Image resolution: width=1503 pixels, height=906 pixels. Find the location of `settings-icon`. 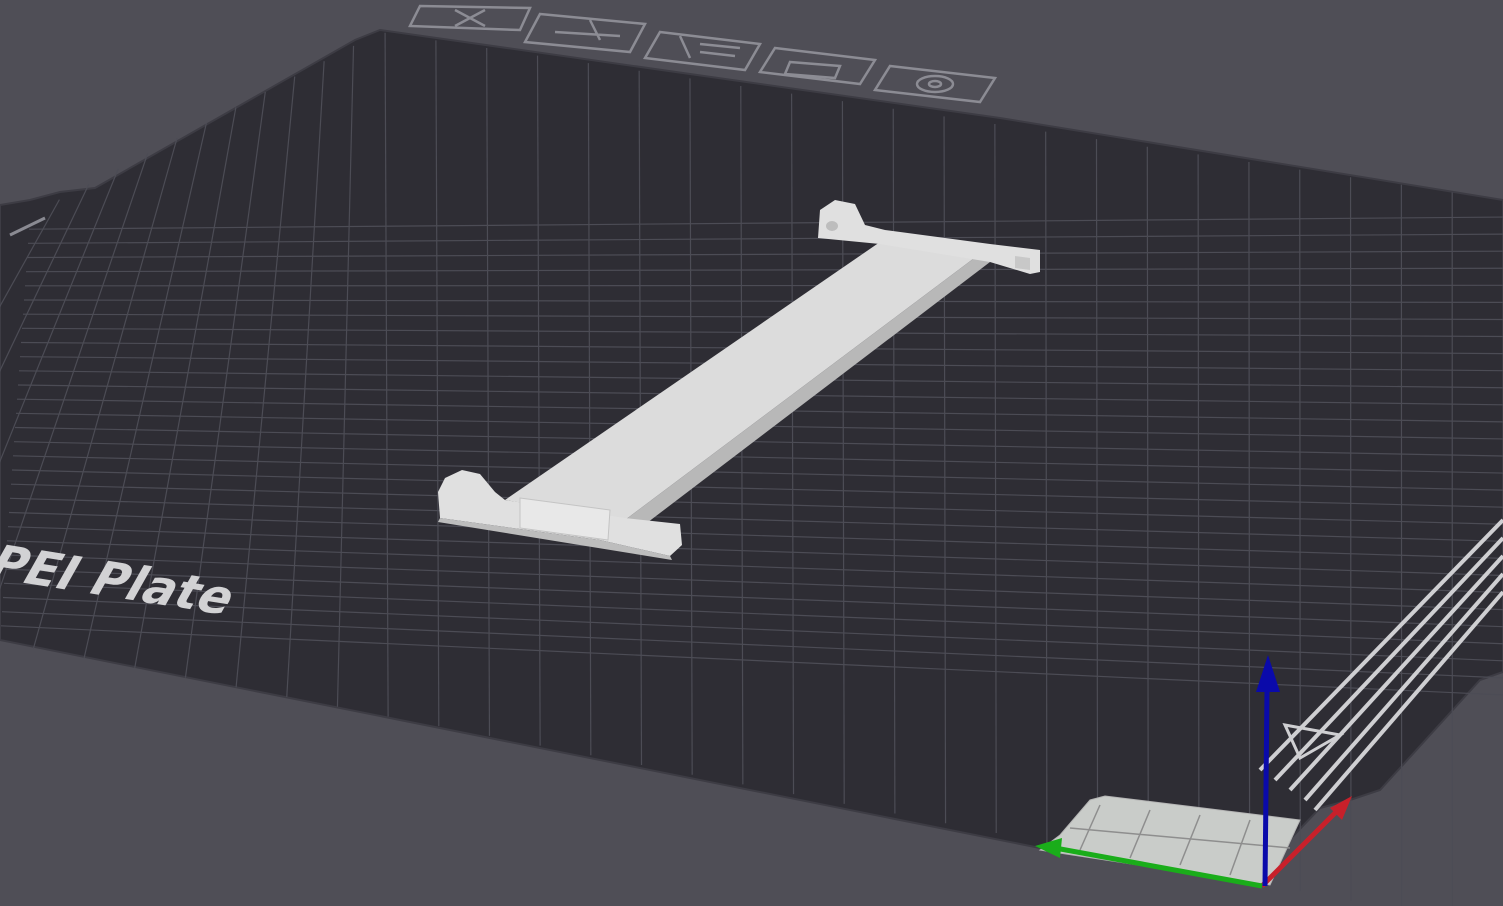

settings-icon is located at coordinates (935, 84).